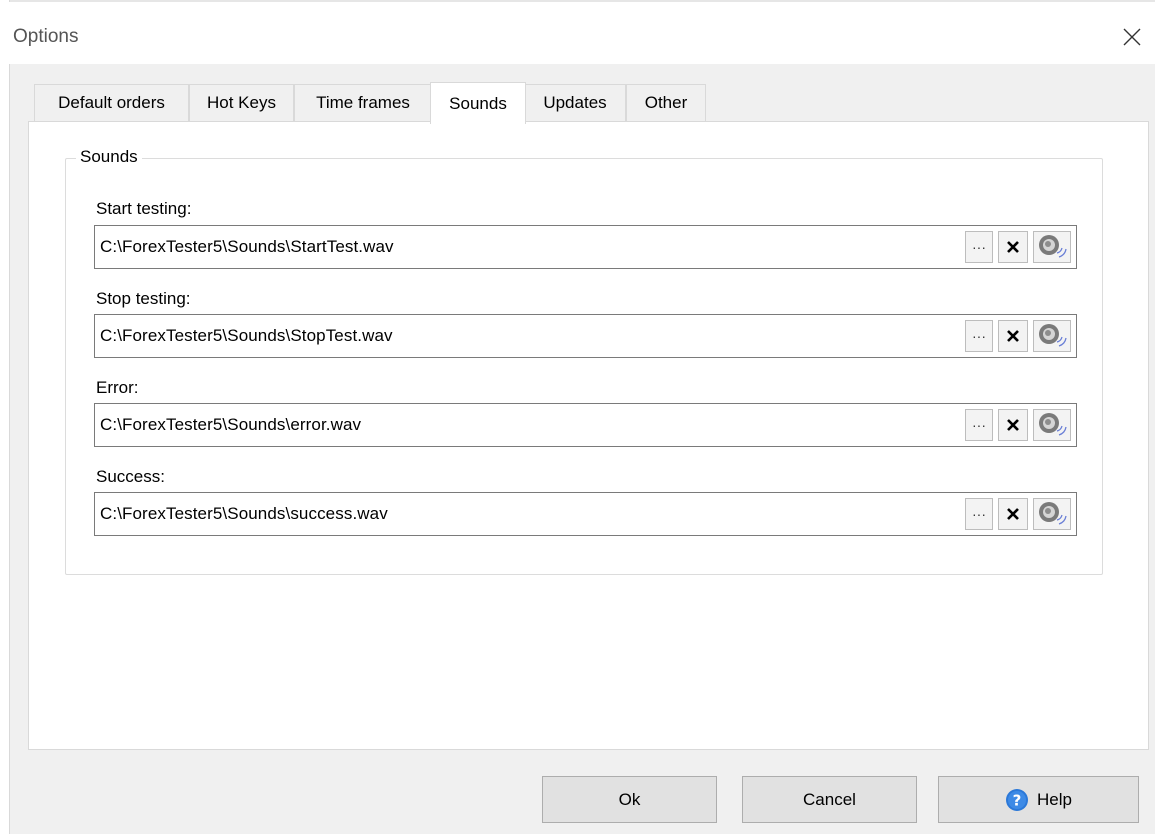 The width and height of the screenshot is (1155, 834). I want to click on groupbox-title: Sounds, so click(109, 157).